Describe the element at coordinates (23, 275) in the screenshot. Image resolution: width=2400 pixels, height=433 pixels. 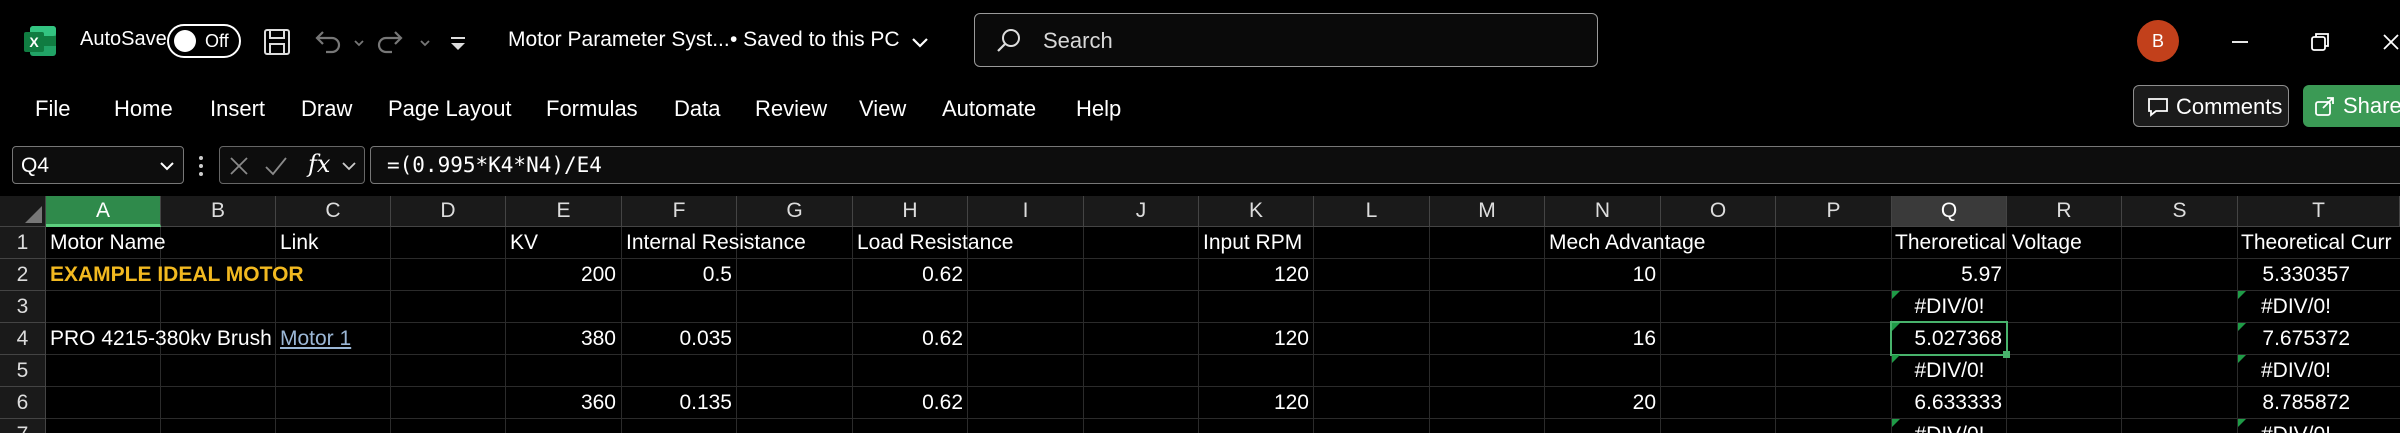
I see `row-header-2: 2` at that location.